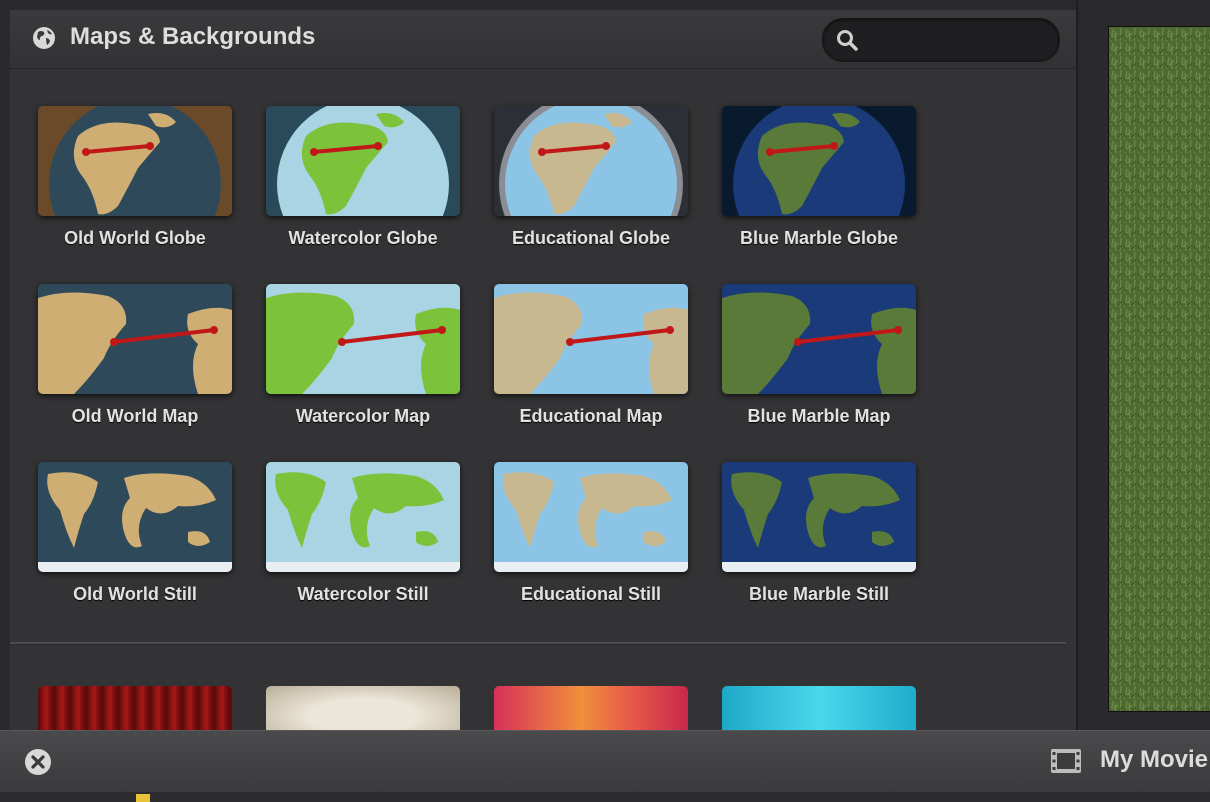  Describe the element at coordinates (1077, 365) in the screenshot. I see `pane-divider` at that location.